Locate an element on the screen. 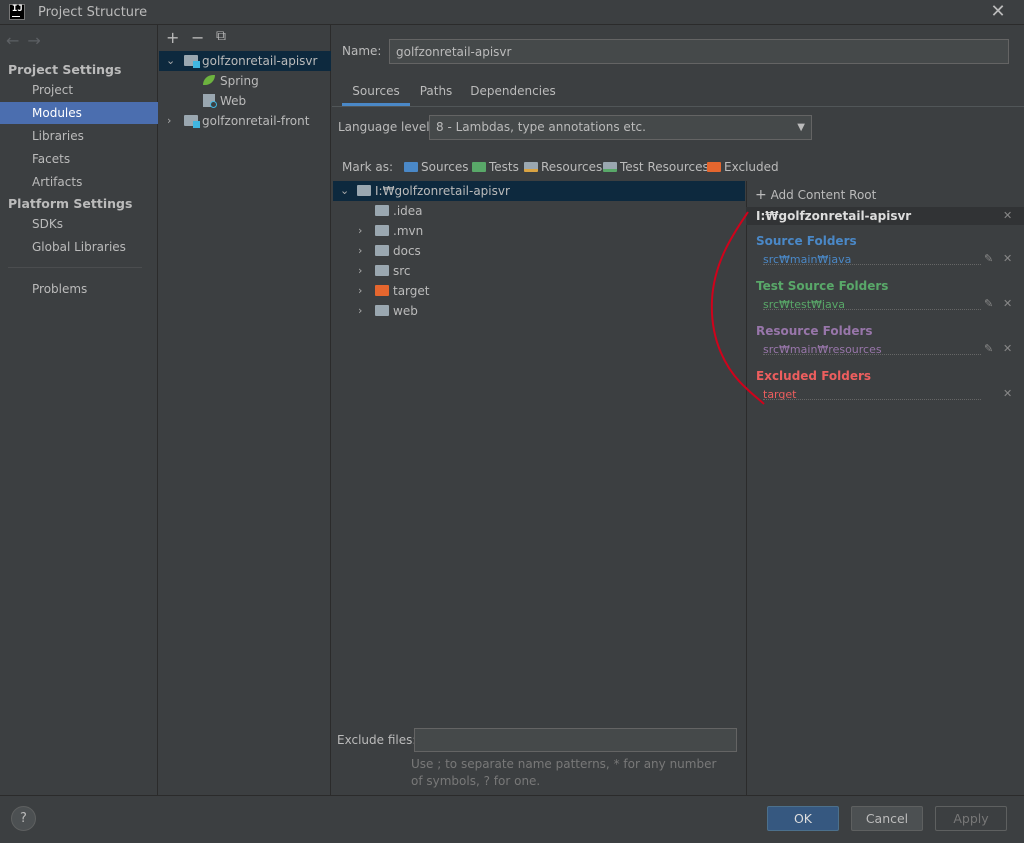 The width and height of the screenshot is (1024, 843). sidebar-item-facets: Facets is located at coordinates (79, 159).